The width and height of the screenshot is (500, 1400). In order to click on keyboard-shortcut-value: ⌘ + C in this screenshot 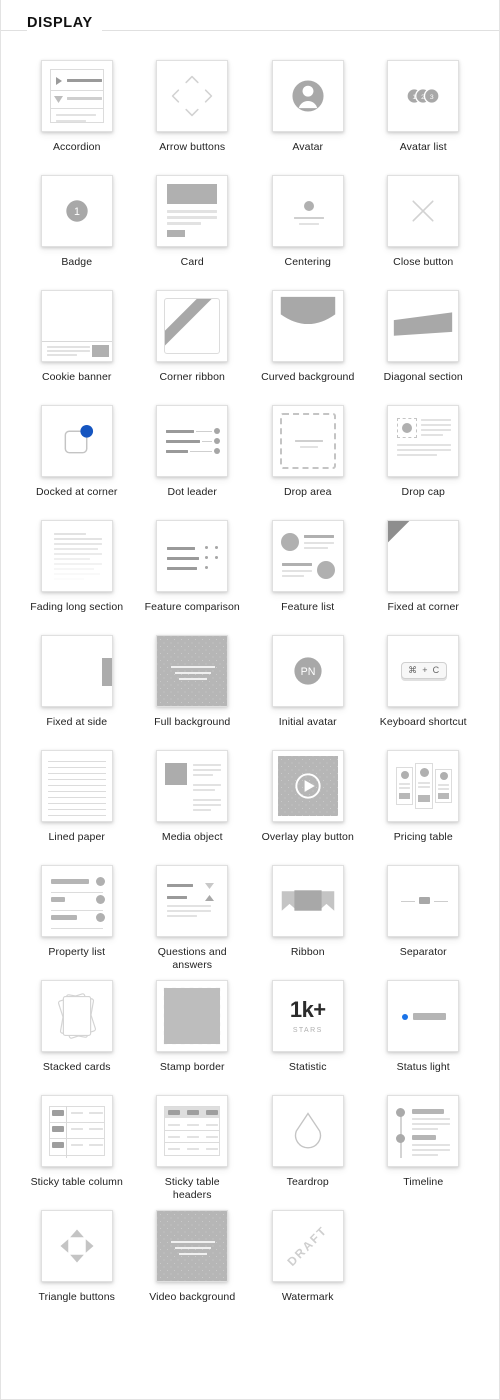, I will do `click(424, 670)`.